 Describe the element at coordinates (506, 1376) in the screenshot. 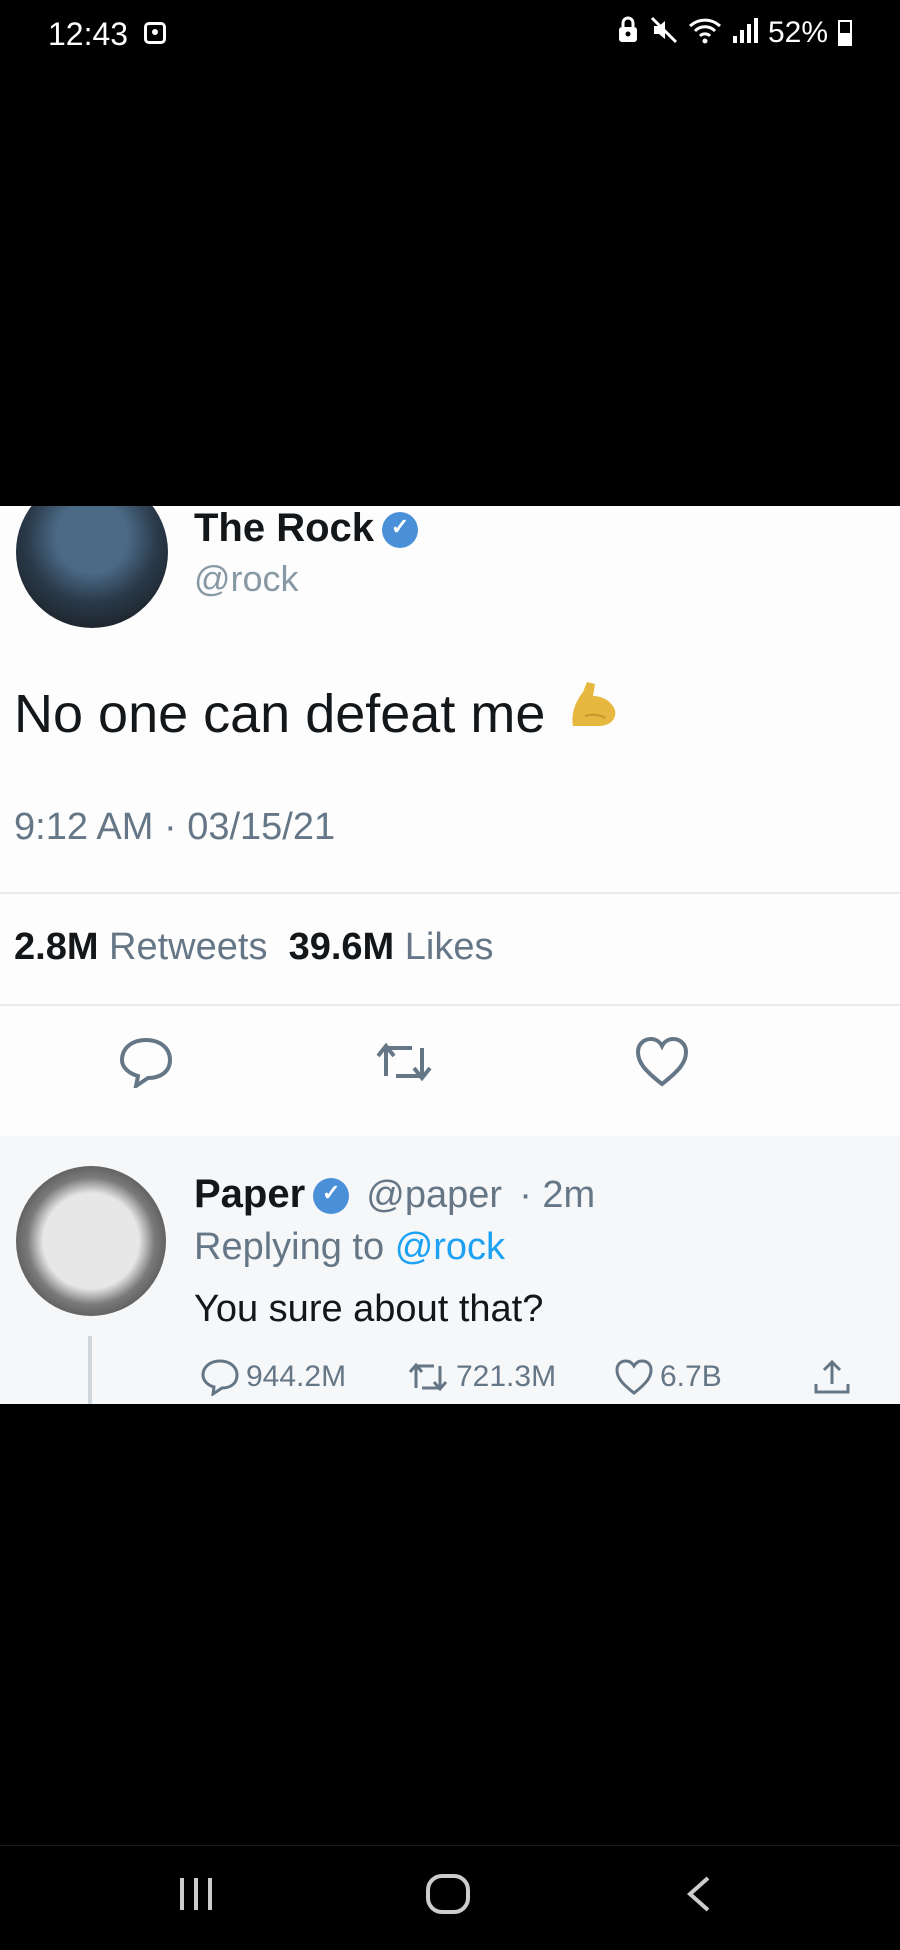

I see `retweets-count: 721.3M` at that location.